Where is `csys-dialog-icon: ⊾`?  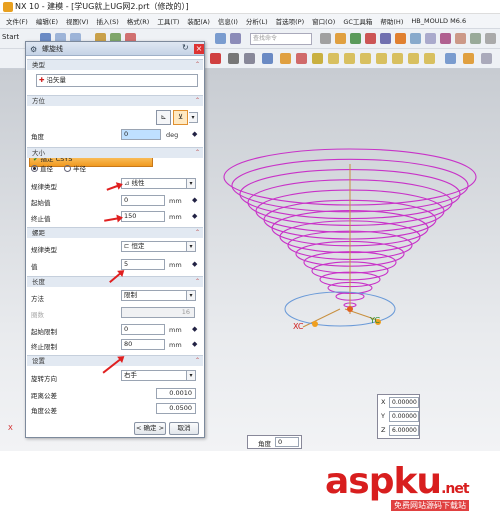 csys-dialog-icon: ⊾ is located at coordinates (163, 117).